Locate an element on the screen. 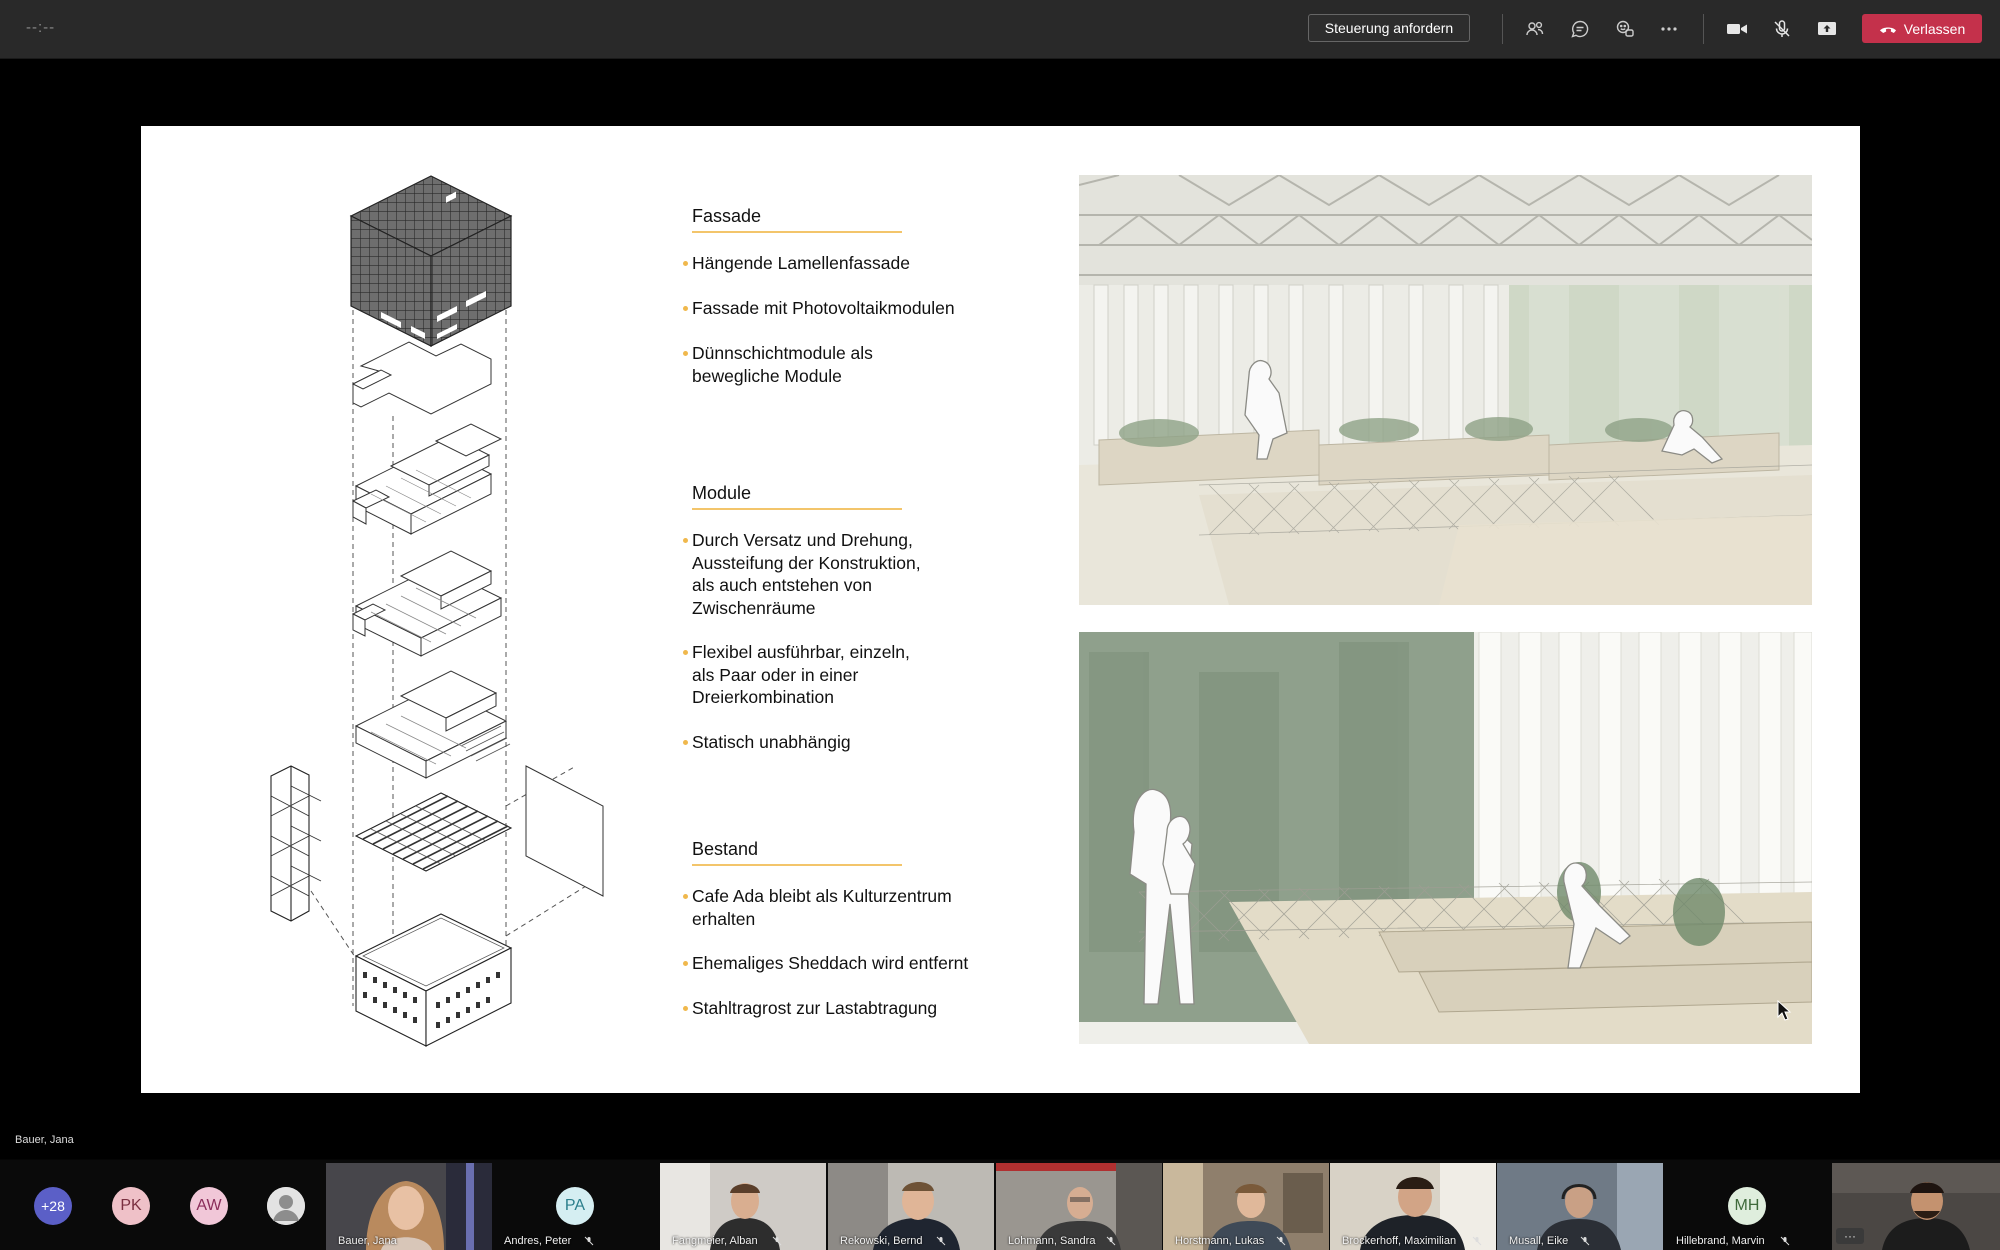 Image resolution: width=2000 pixels, height=1250 pixels. participant-tile: MH Hillebrand, Marvin is located at coordinates (1747, 1206).